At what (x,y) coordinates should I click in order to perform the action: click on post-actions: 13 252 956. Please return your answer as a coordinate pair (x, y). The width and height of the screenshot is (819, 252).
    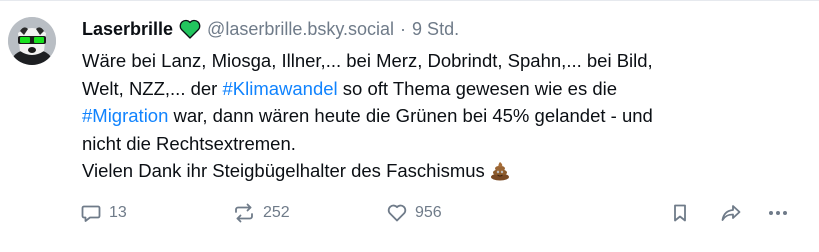
    Looking at the image, I should click on (440, 213).